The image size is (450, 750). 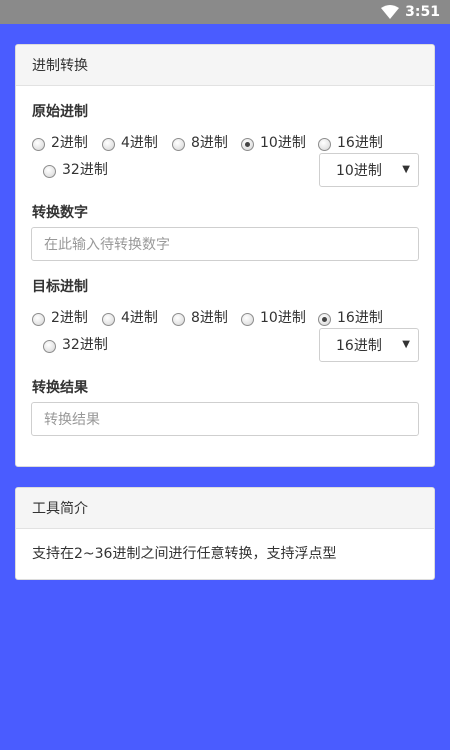 I want to click on source-base-select: 10进制 ▼, so click(x=369, y=170).